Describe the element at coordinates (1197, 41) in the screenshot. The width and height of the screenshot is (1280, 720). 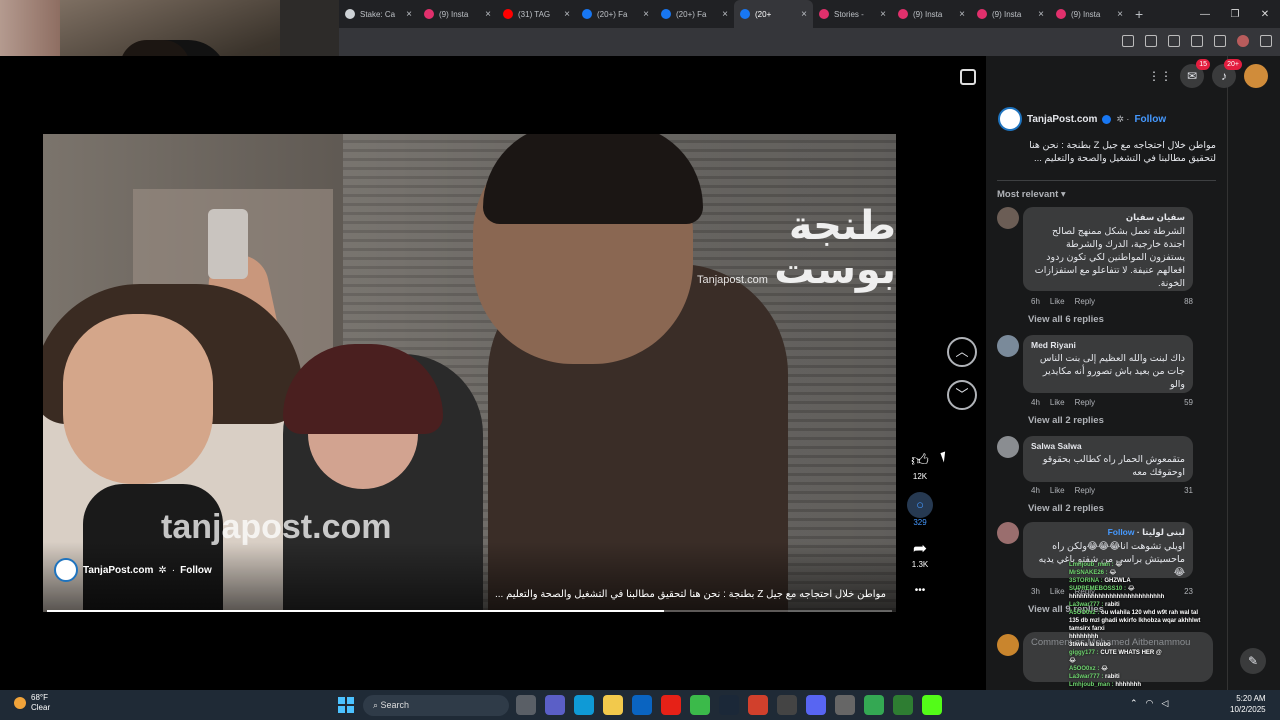
I see `extensions-icon` at that location.